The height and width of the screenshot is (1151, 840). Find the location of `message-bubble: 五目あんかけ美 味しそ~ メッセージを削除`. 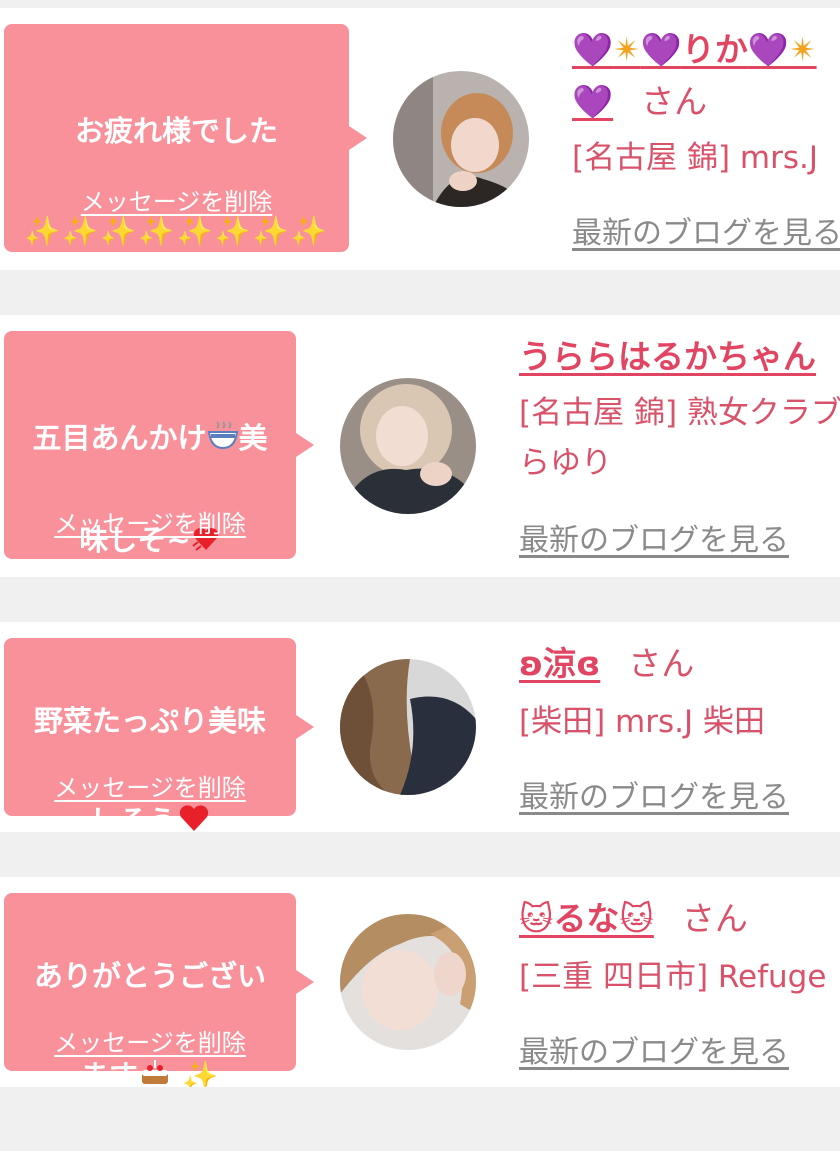

message-bubble: 五目あんかけ美 味しそ~ メッセージを削除 is located at coordinates (159, 445).